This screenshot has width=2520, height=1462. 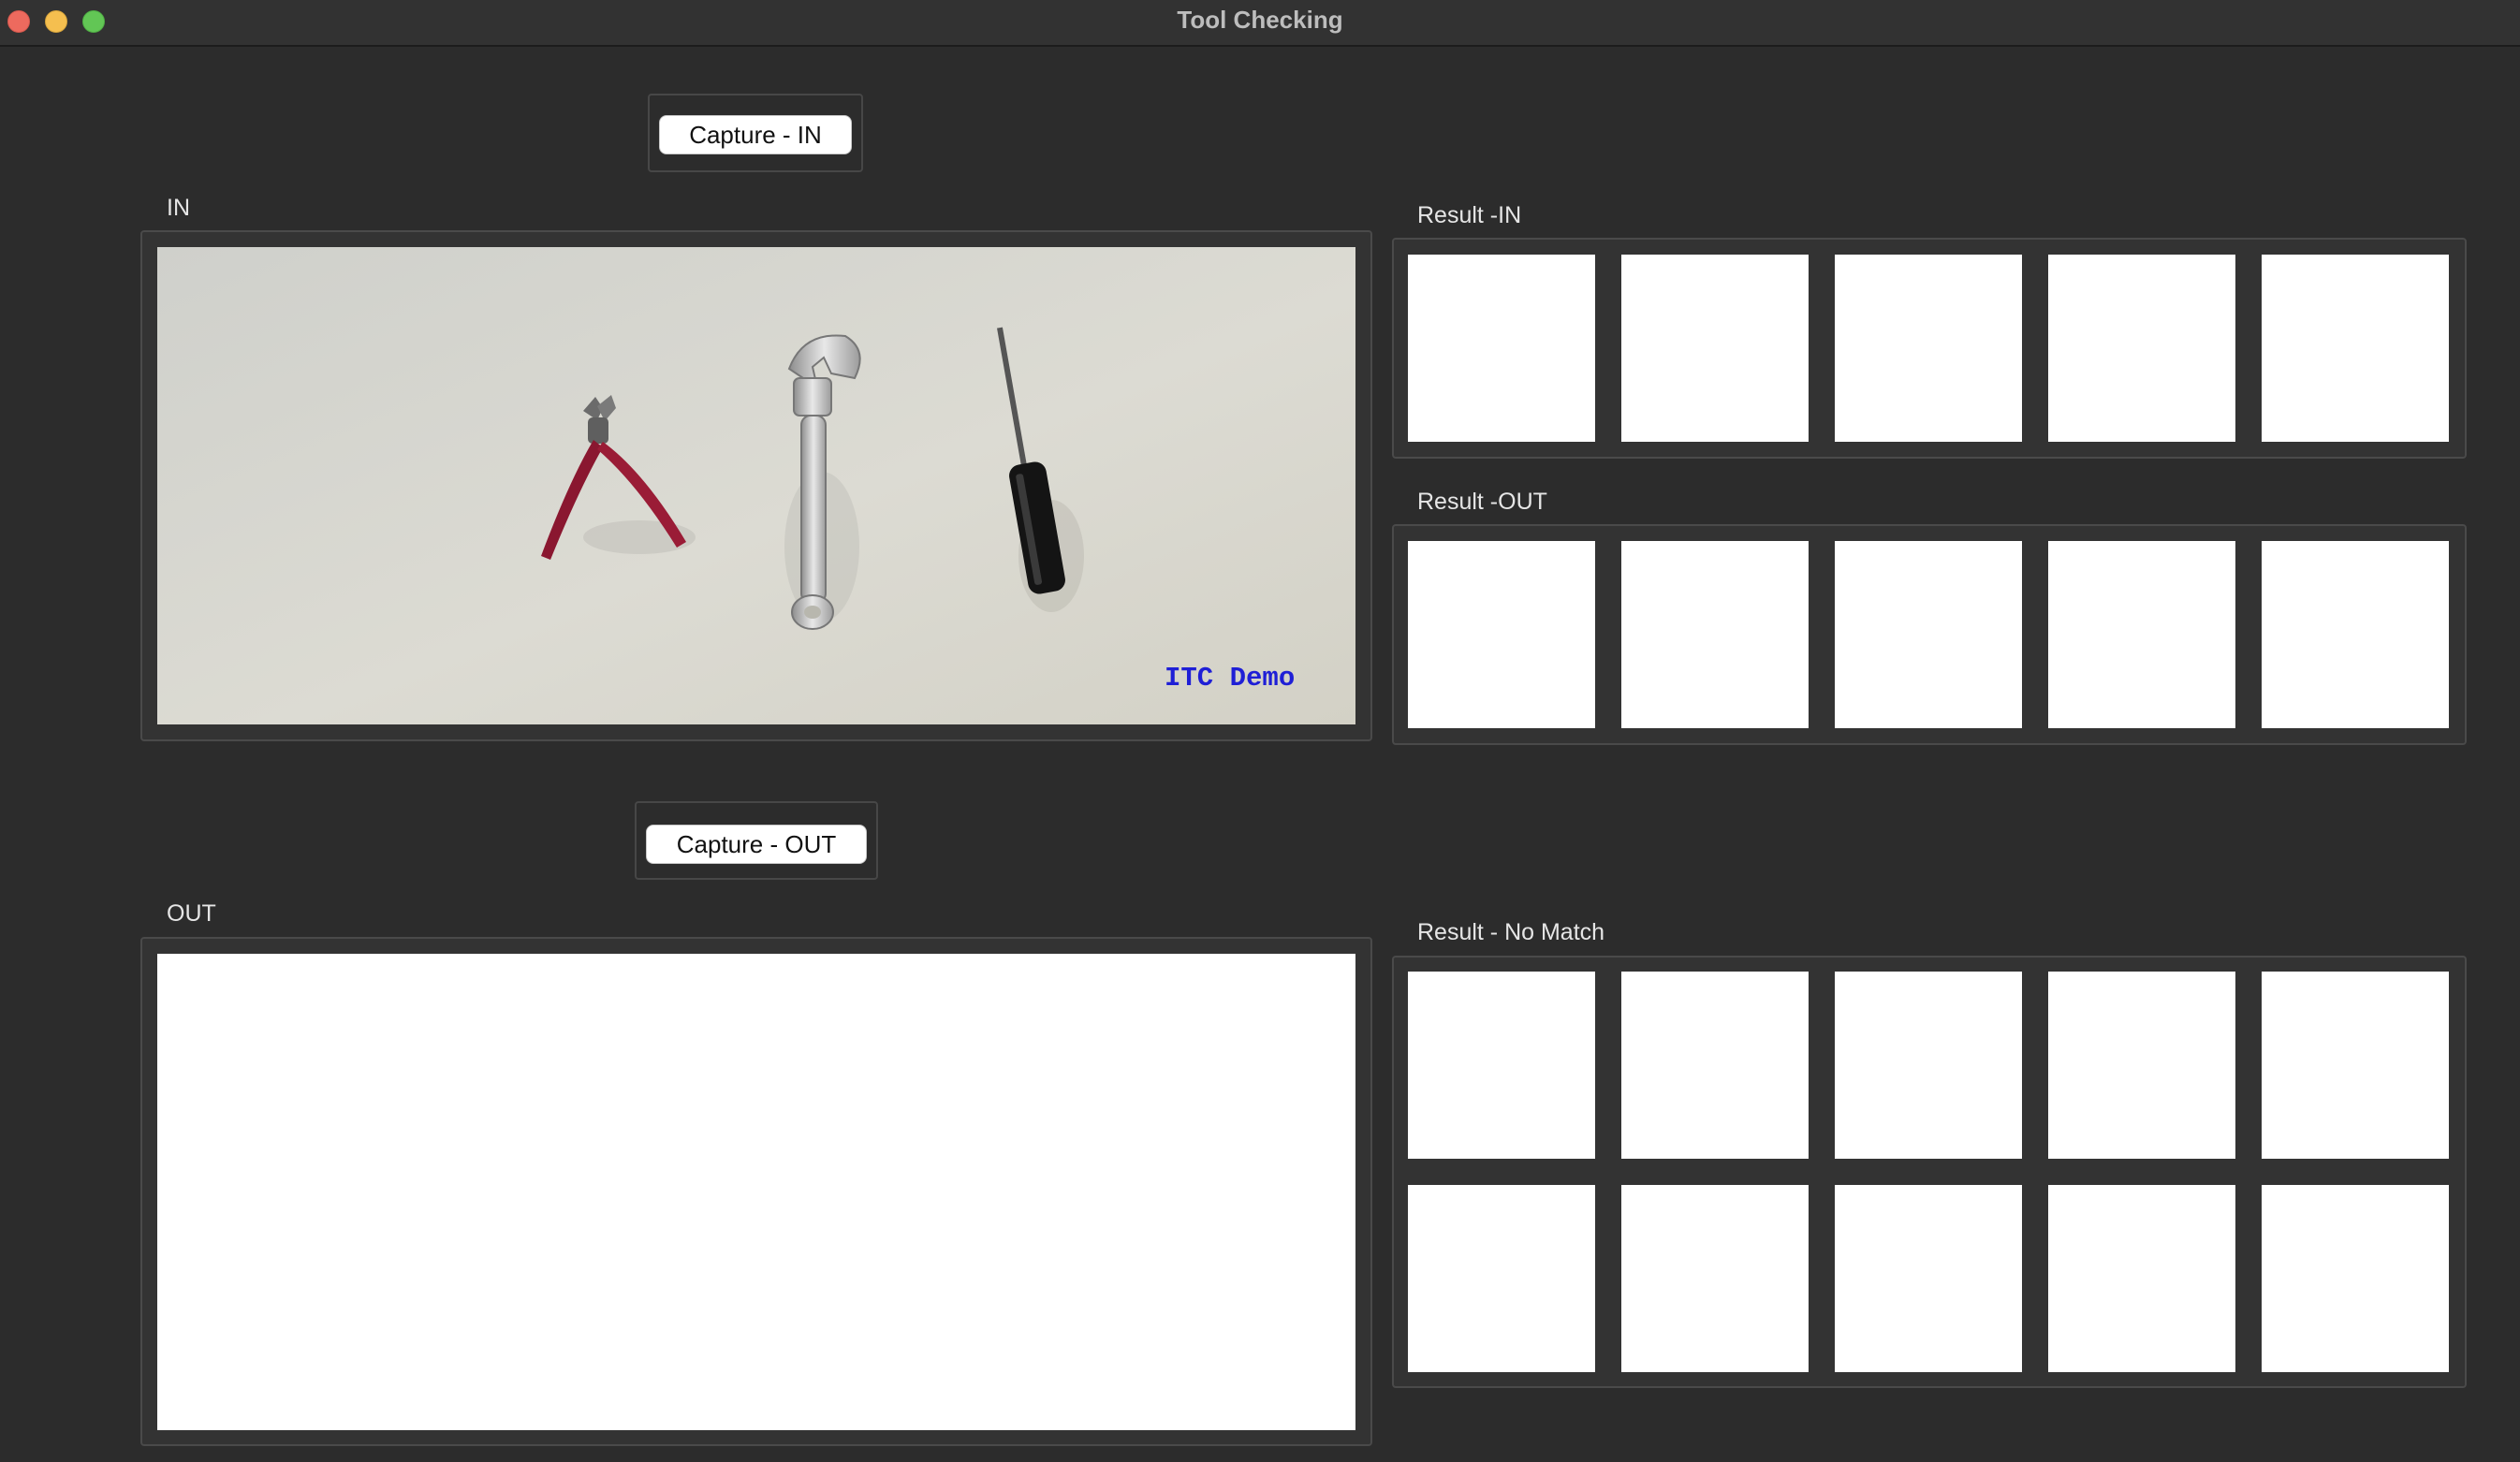 What do you see at coordinates (1511, 932) in the screenshot?
I see `result-nomatch-label: Result - No Match` at bounding box center [1511, 932].